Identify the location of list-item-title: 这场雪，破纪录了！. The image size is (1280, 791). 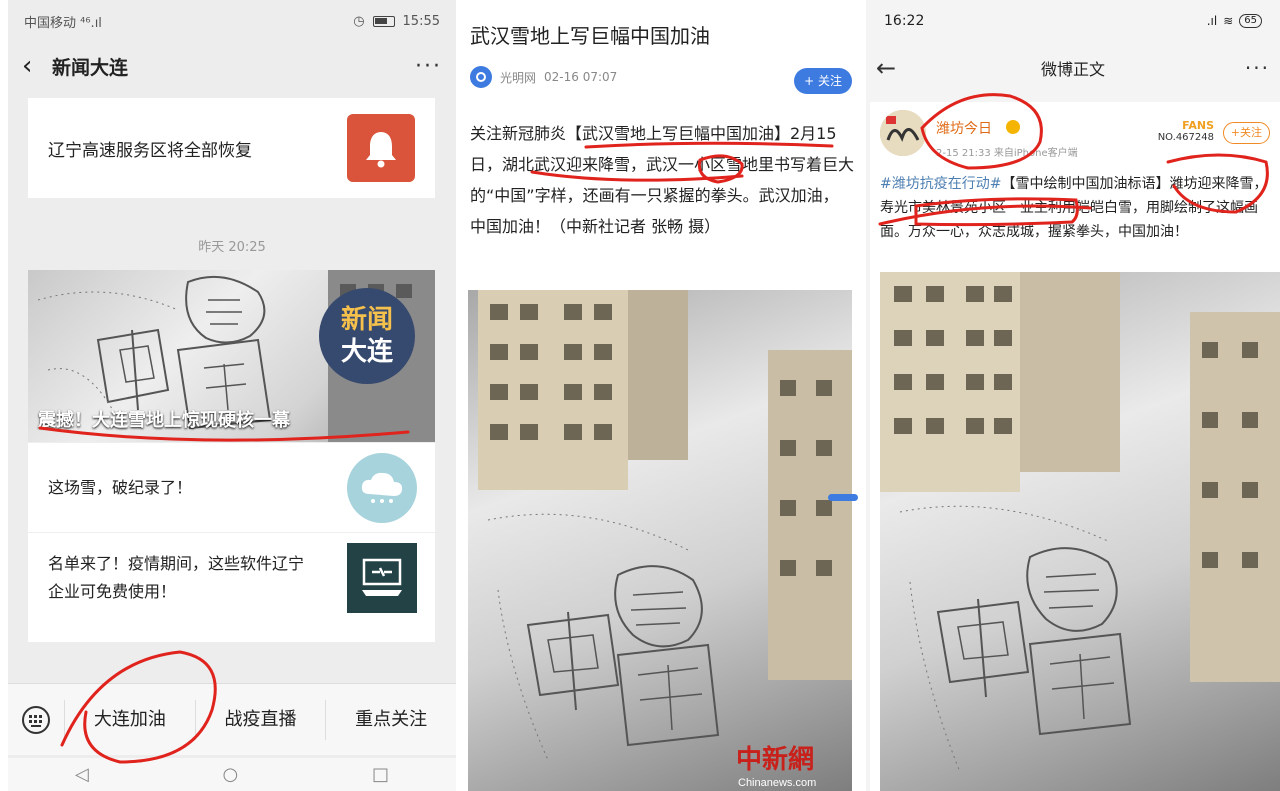
(120, 487).